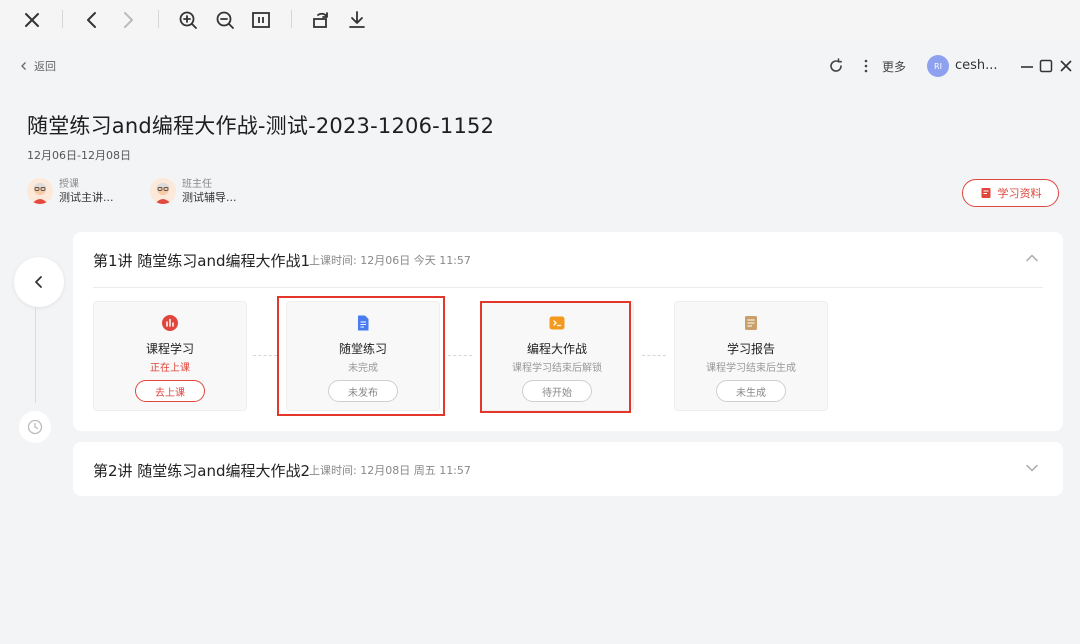  Describe the element at coordinates (201, 470) in the screenshot. I see `lesson-title: 第2讲 随堂练习and编程大作战2` at that location.